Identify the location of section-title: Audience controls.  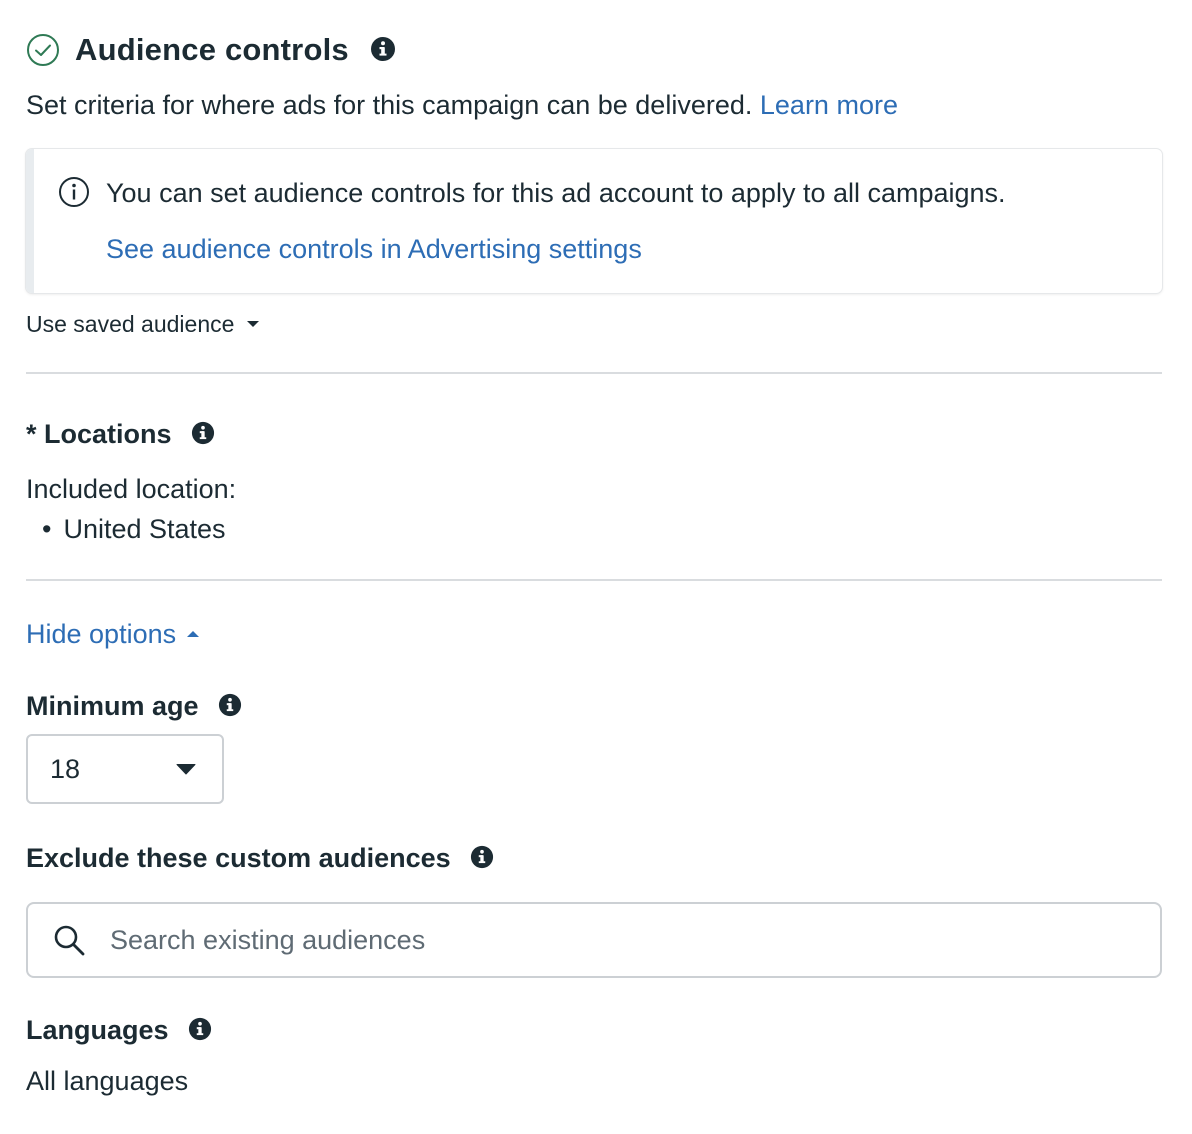
(235, 50).